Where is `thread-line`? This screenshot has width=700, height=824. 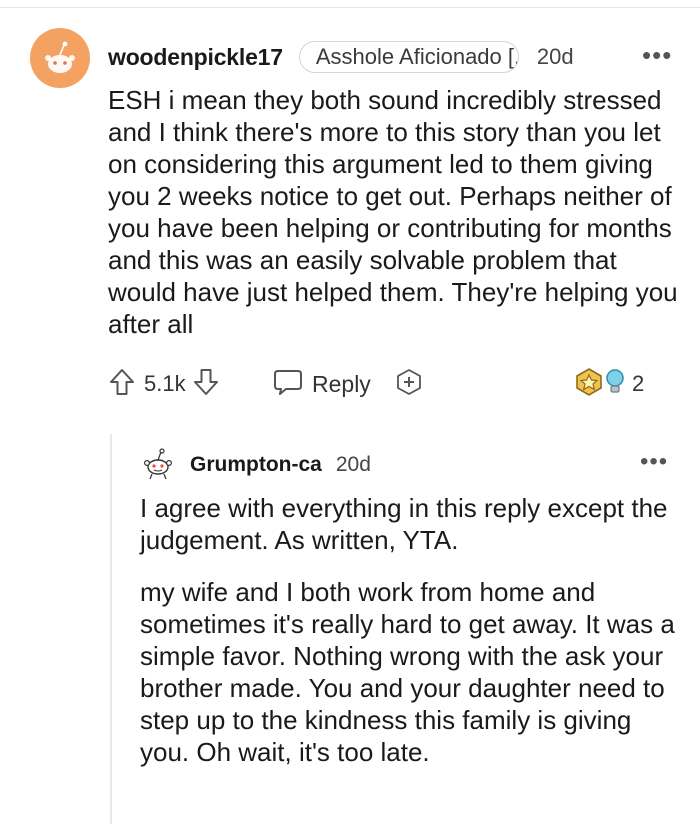 thread-line is located at coordinates (111, 629).